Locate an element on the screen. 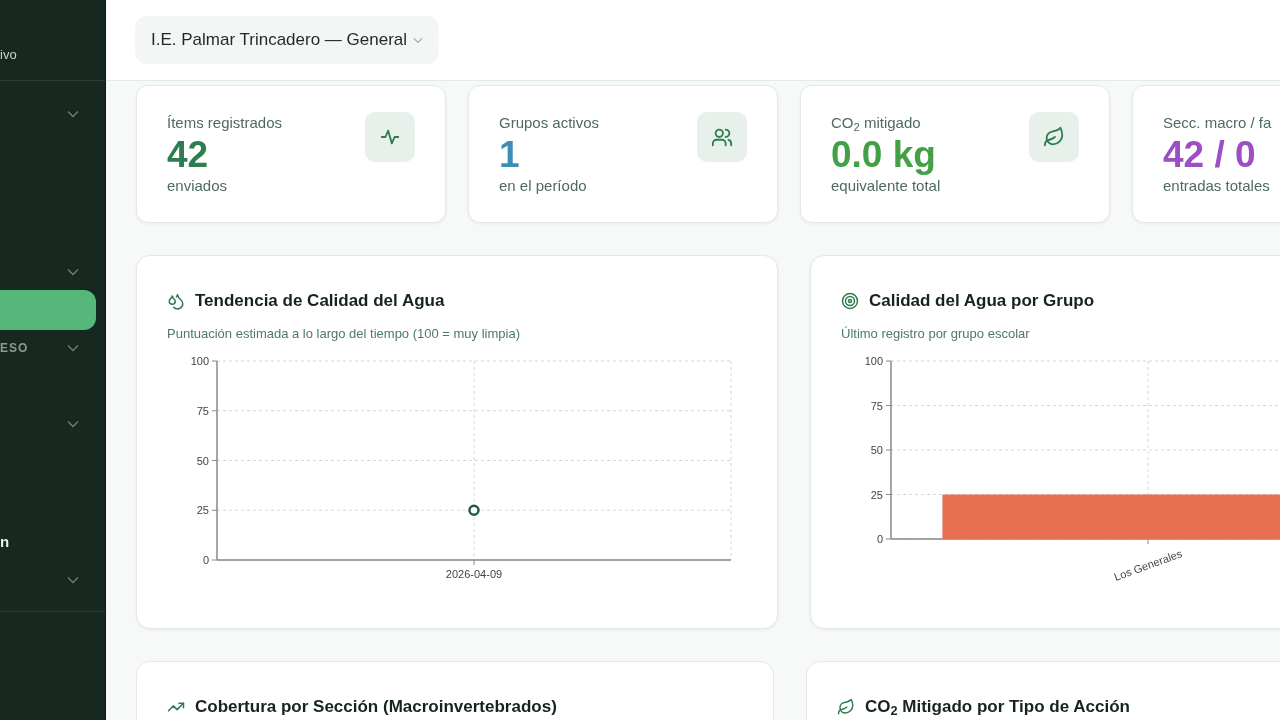 The width and height of the screenshot is (1280, 720). stat-caption: en el período is located at coordinates (543, 186).